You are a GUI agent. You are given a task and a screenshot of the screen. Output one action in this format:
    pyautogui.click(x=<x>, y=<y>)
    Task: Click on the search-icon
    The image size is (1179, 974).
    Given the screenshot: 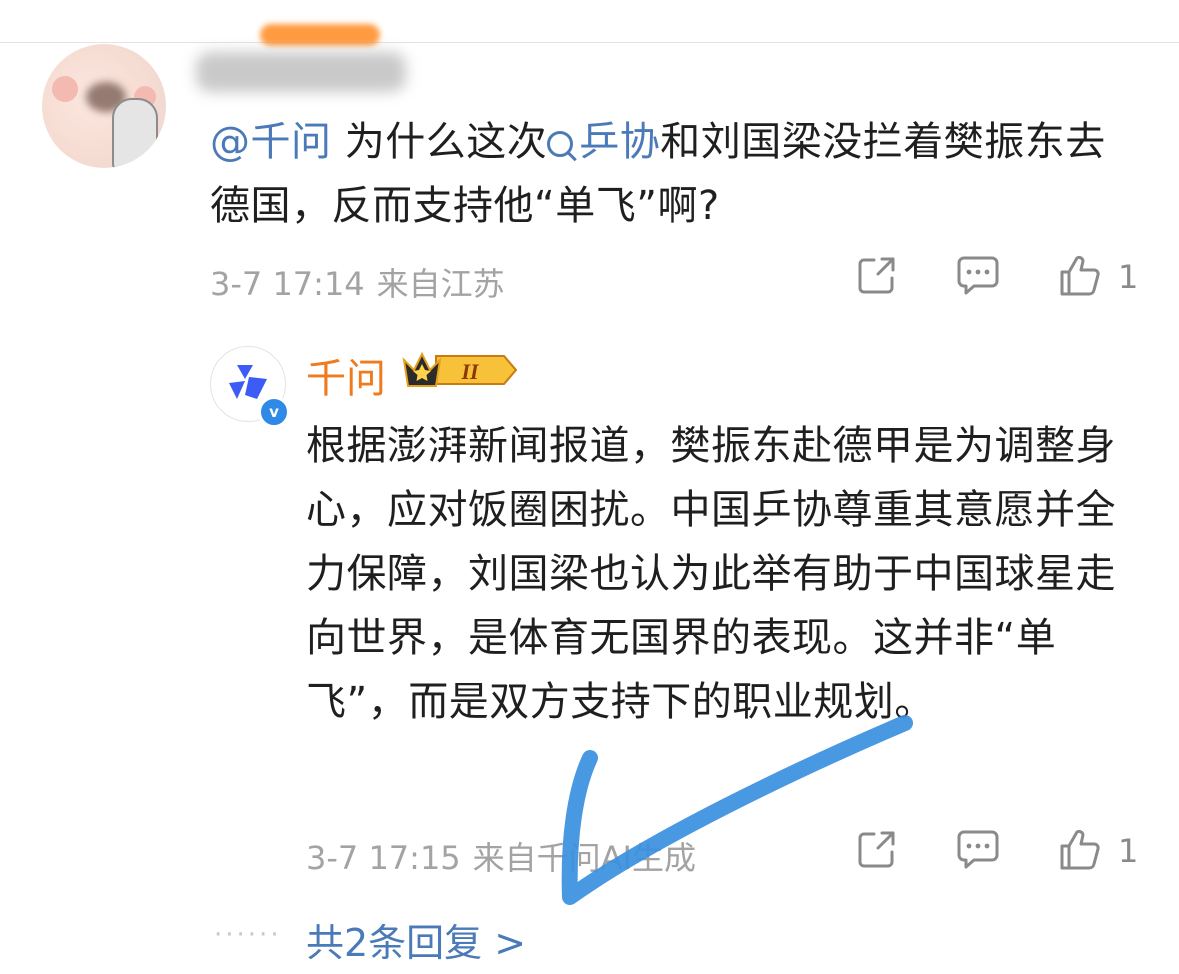 What is the action you would take?
    pyautogui.click(x=560, y=144)
    